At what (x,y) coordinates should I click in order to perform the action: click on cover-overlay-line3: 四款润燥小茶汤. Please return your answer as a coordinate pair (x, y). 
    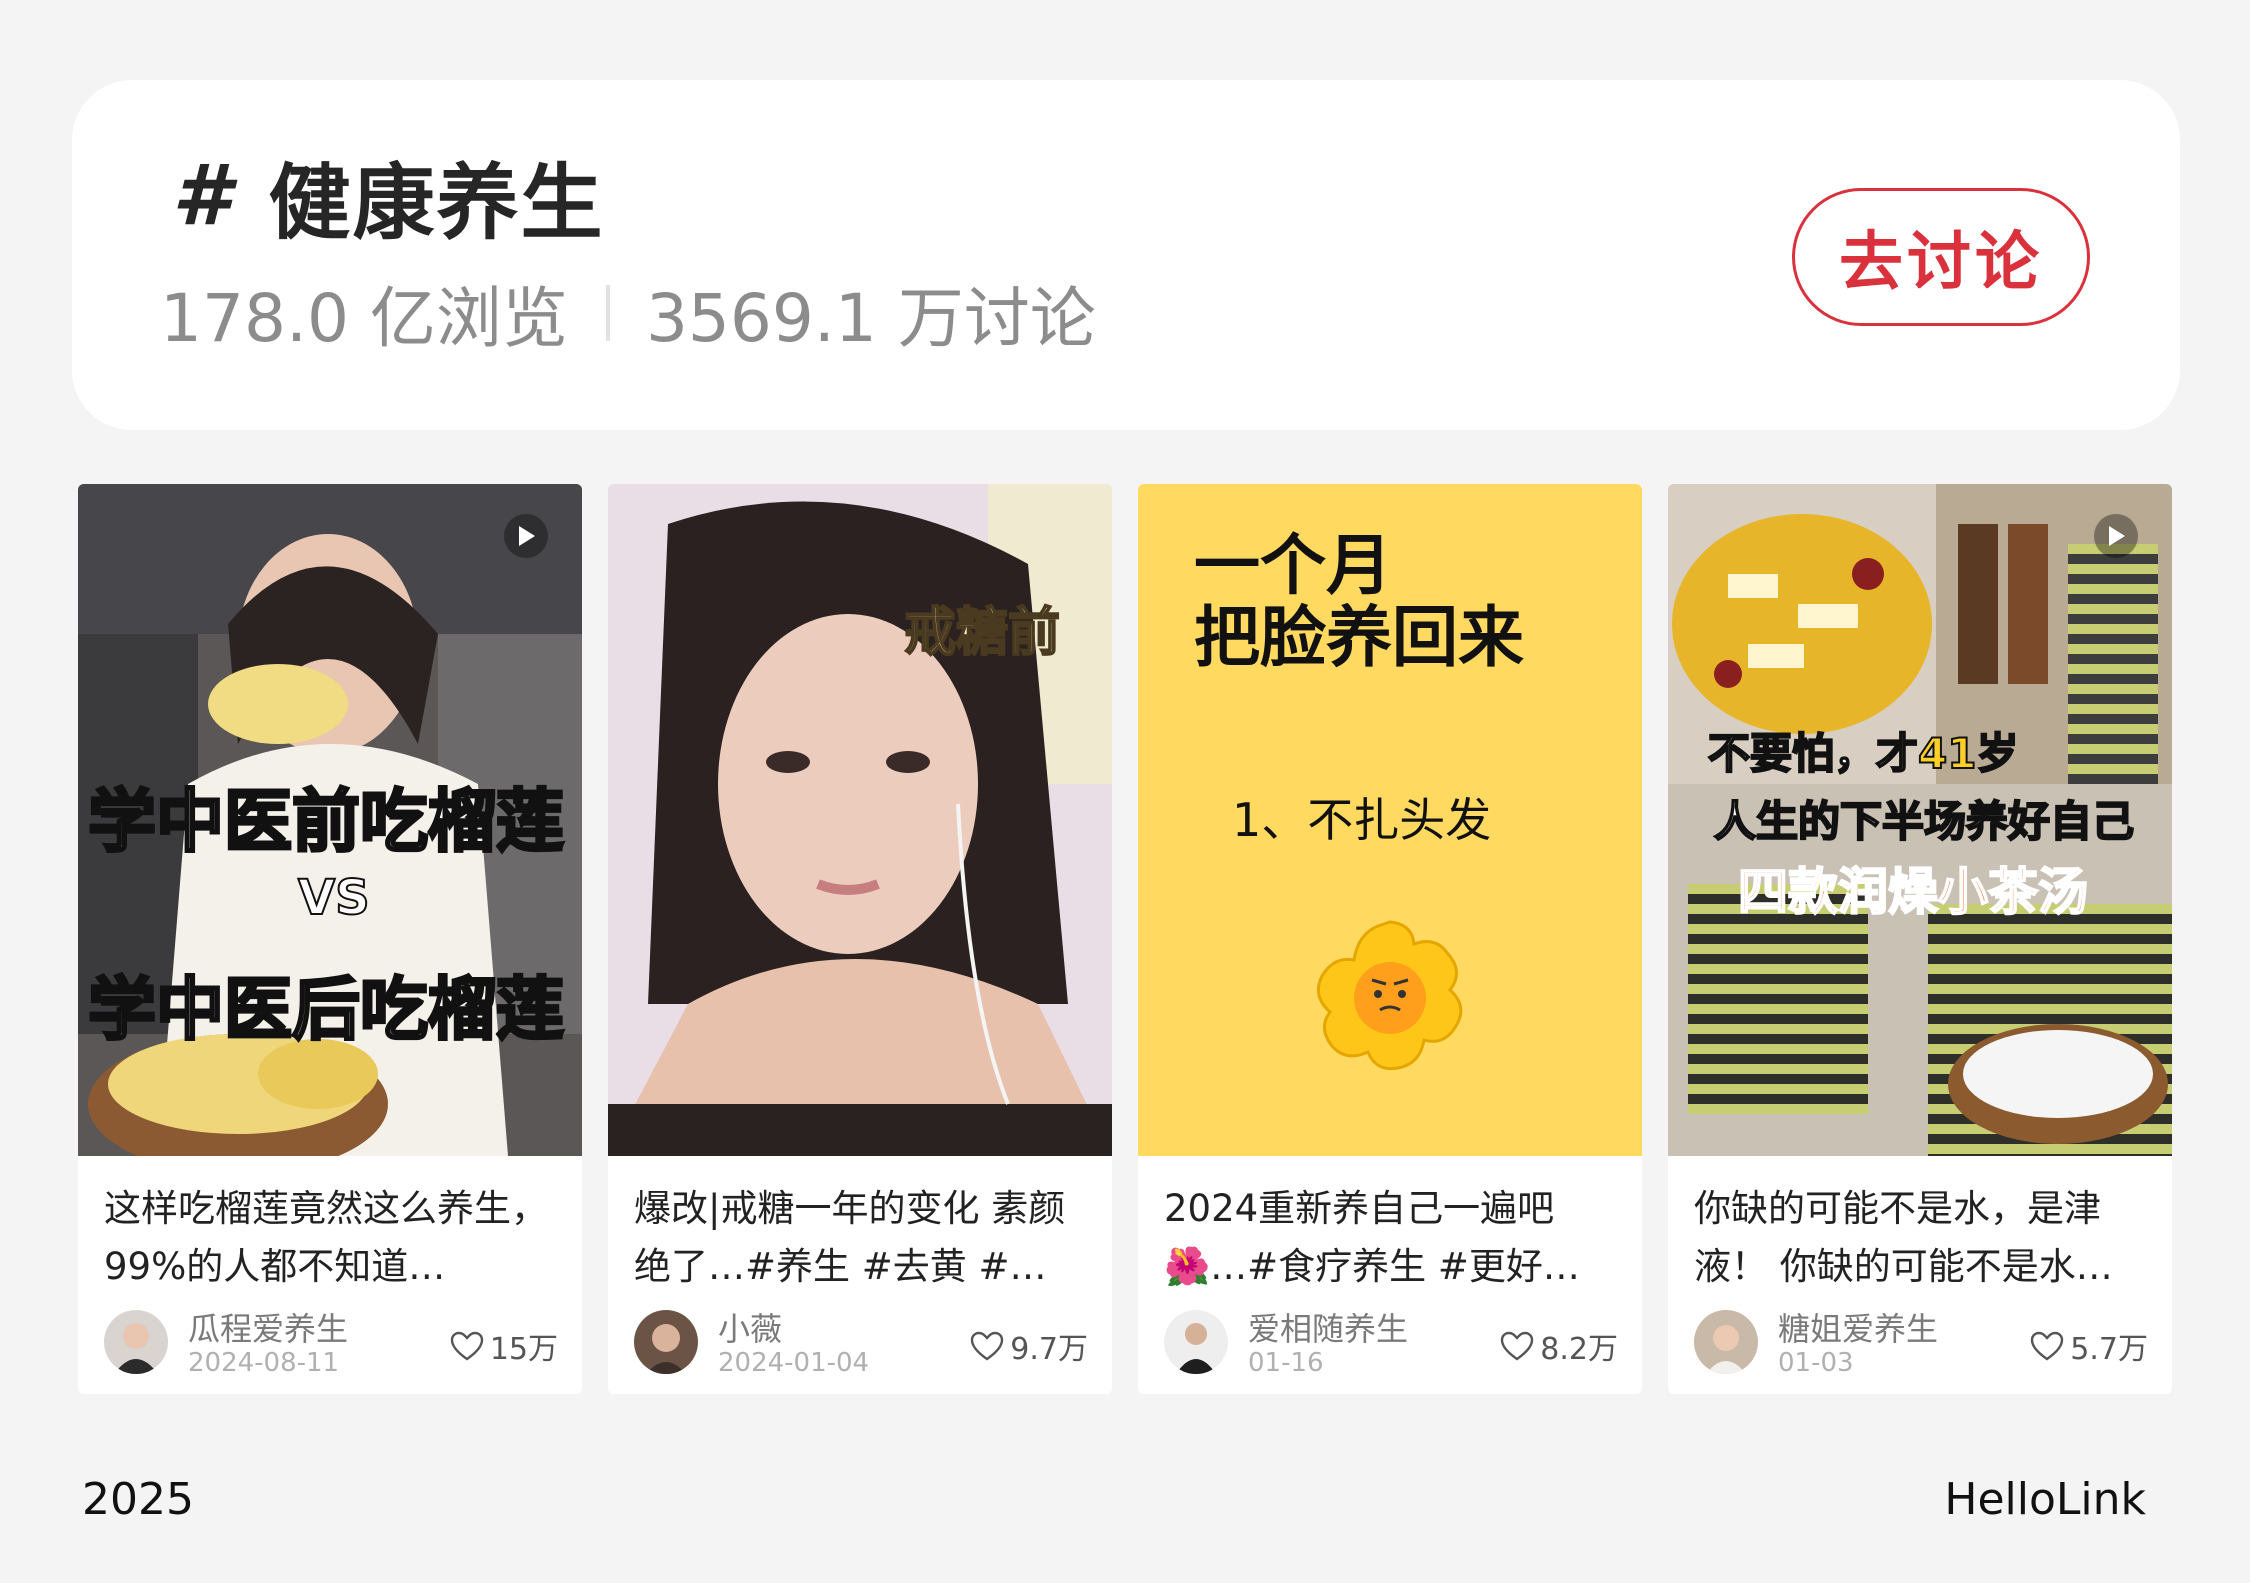
    Looking at the image, I should click on (1913, 892).